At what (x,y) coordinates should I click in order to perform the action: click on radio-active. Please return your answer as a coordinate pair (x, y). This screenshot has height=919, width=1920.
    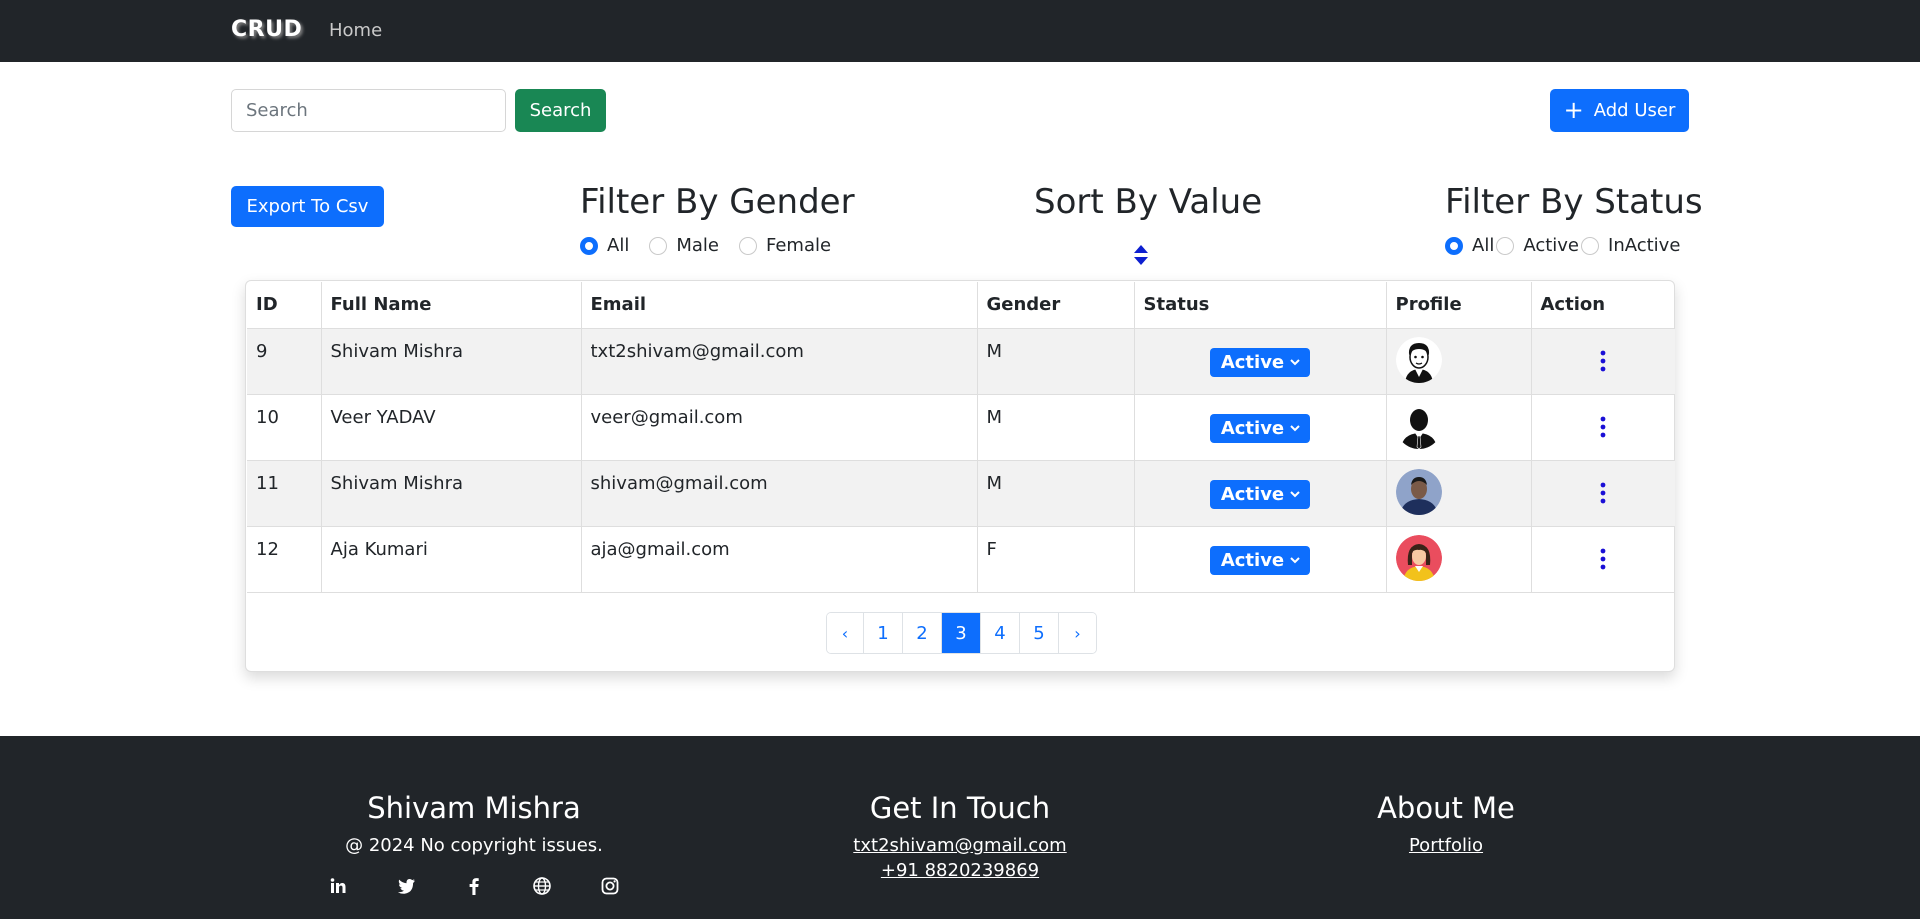
    Looking at the image, I should click on (1505, 245).